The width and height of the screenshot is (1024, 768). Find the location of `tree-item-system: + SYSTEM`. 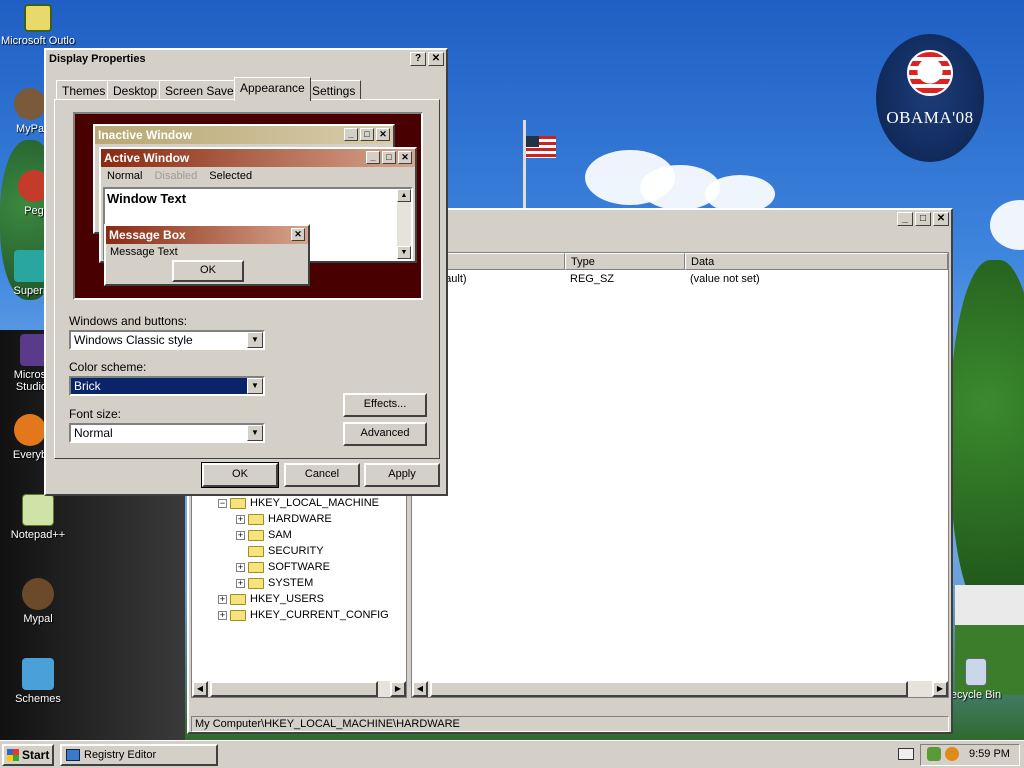

tree-item-system: + SYSTEM is located at coordinates (274, 583).